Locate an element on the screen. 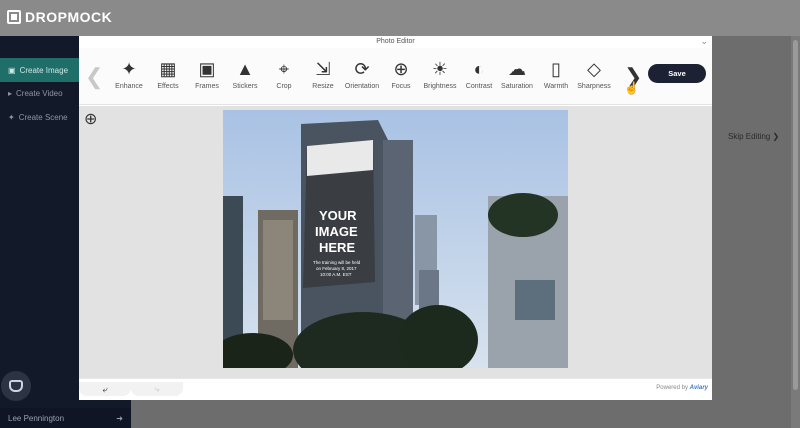 Image resolution: width=800 pixels, height=428 pixels. film-icon: ▦ is located at coordinates (168, 68).